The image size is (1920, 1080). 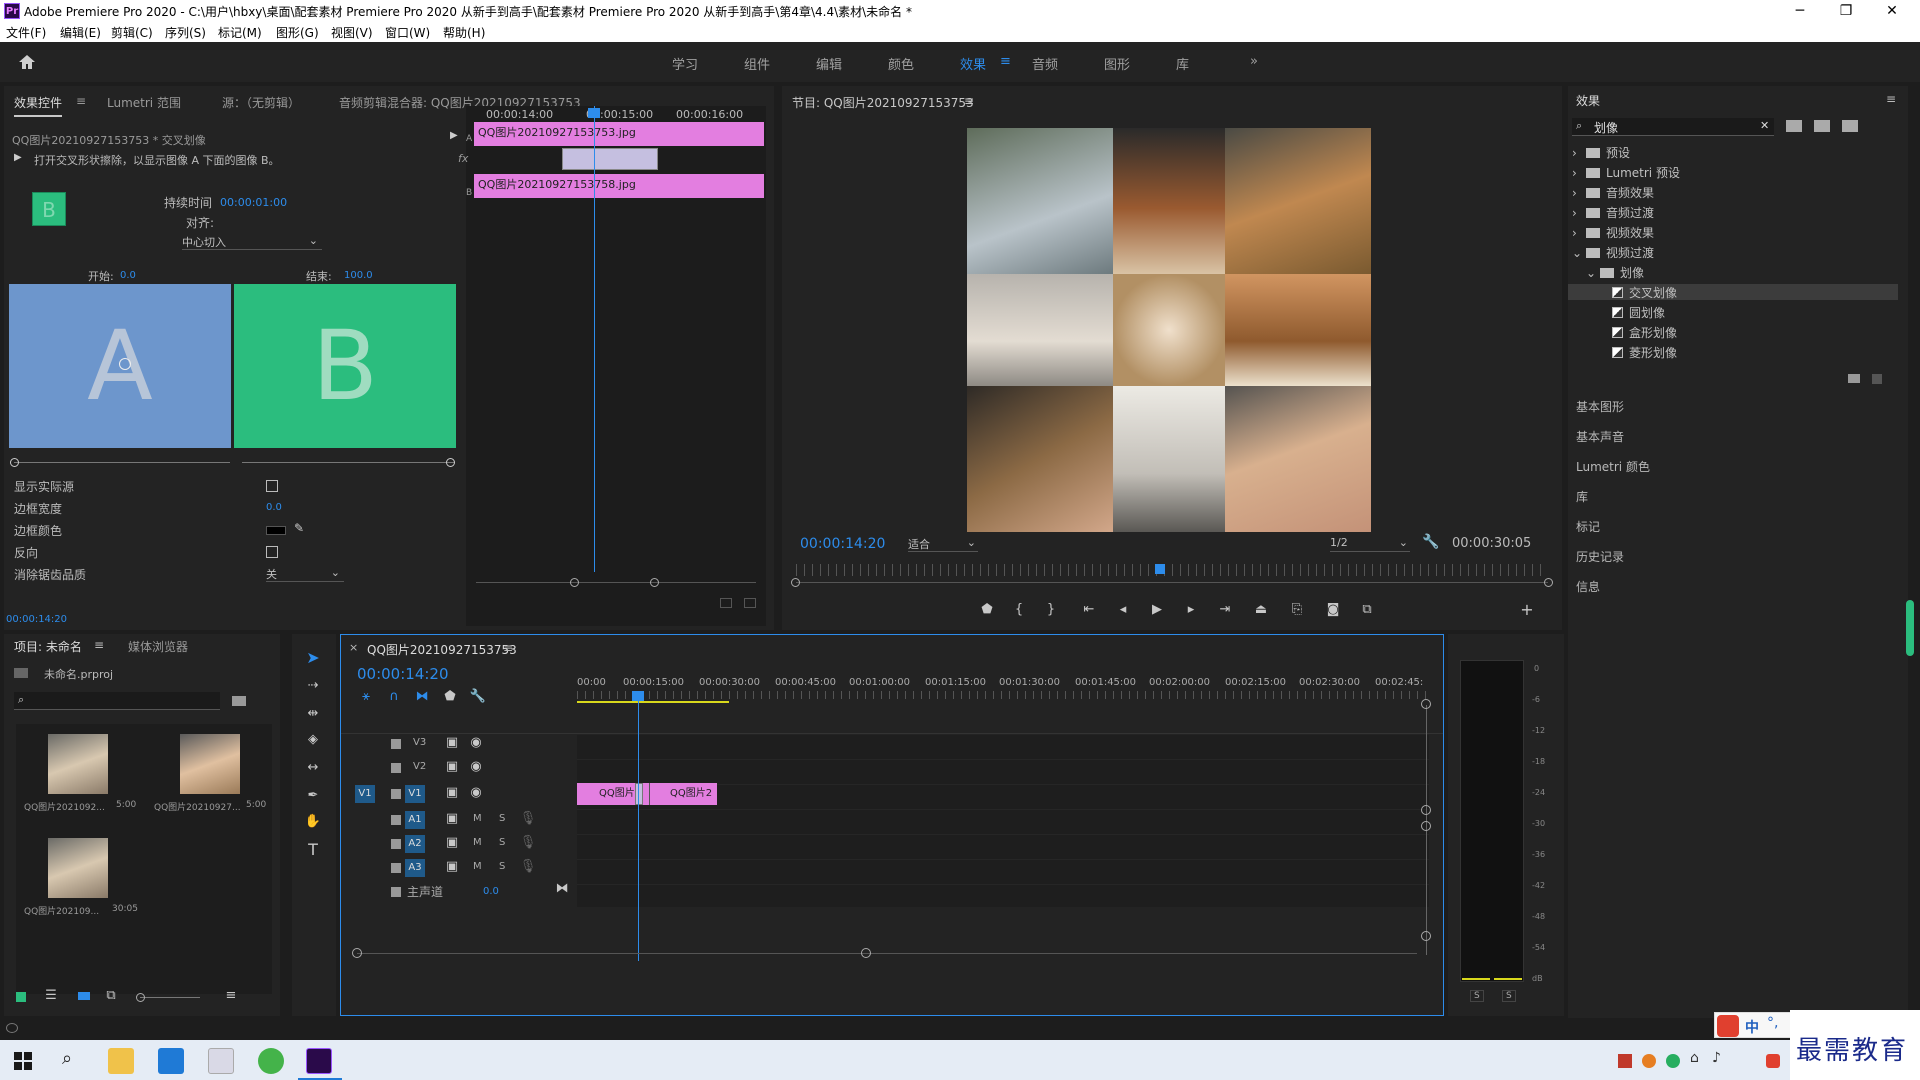 I want to click on mini-clip-b: QQ图片20210927153758.jpg, so click(x=619, y=186).